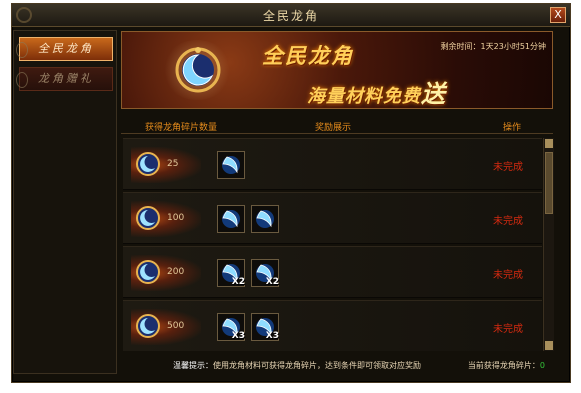  Describe the element at coordinates (549, 183) in the screenshot. I see `scroll-thumb` at that location.